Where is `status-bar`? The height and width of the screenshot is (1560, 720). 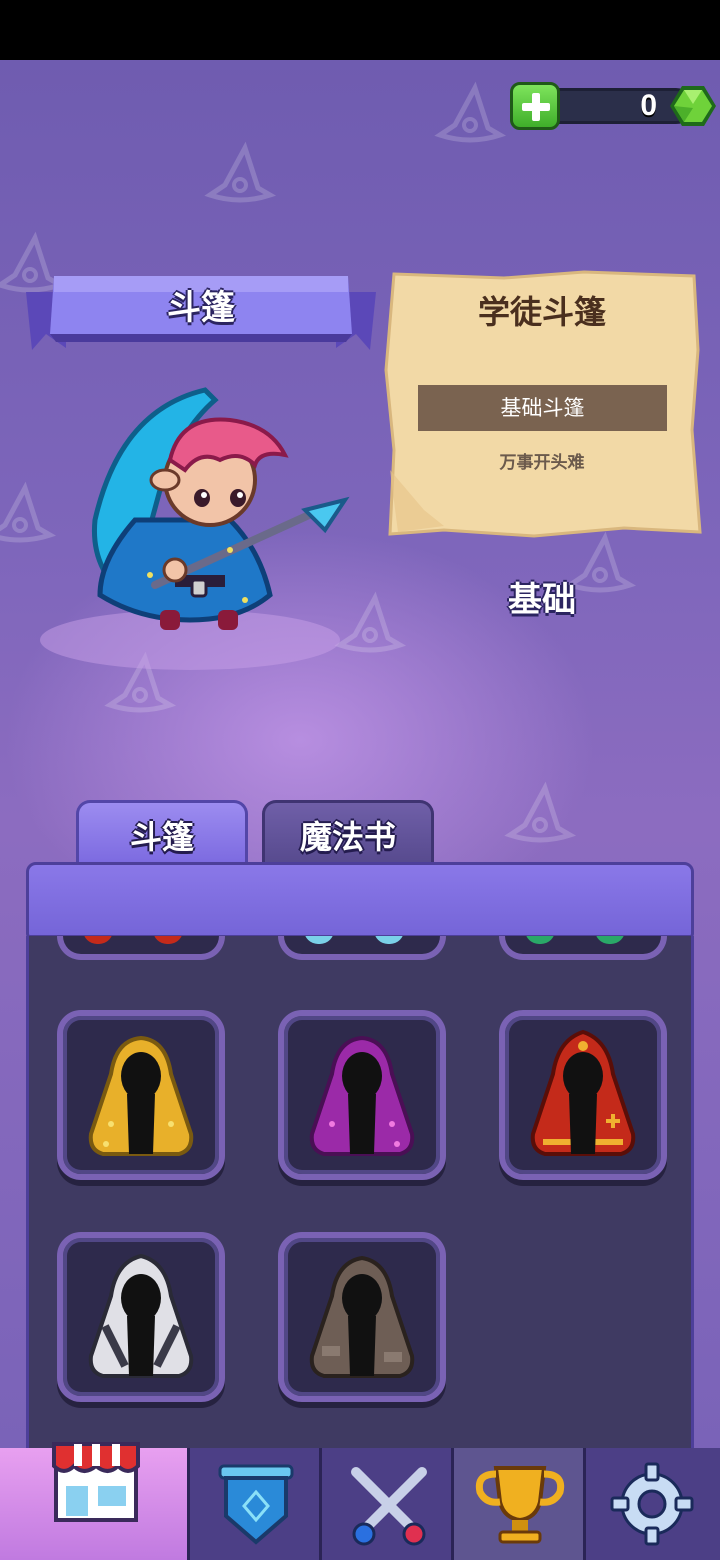 status-bar is located at coordinates (360, 30).